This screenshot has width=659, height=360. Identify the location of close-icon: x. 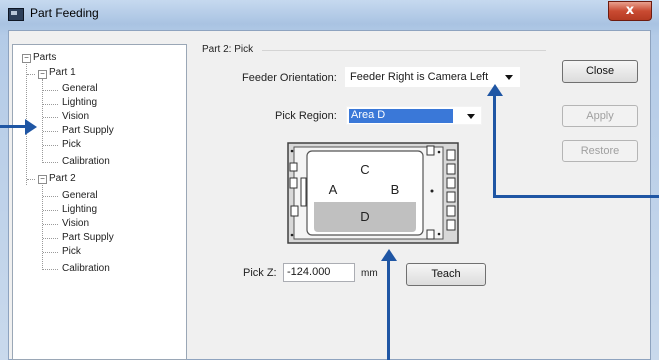
(630, 10).